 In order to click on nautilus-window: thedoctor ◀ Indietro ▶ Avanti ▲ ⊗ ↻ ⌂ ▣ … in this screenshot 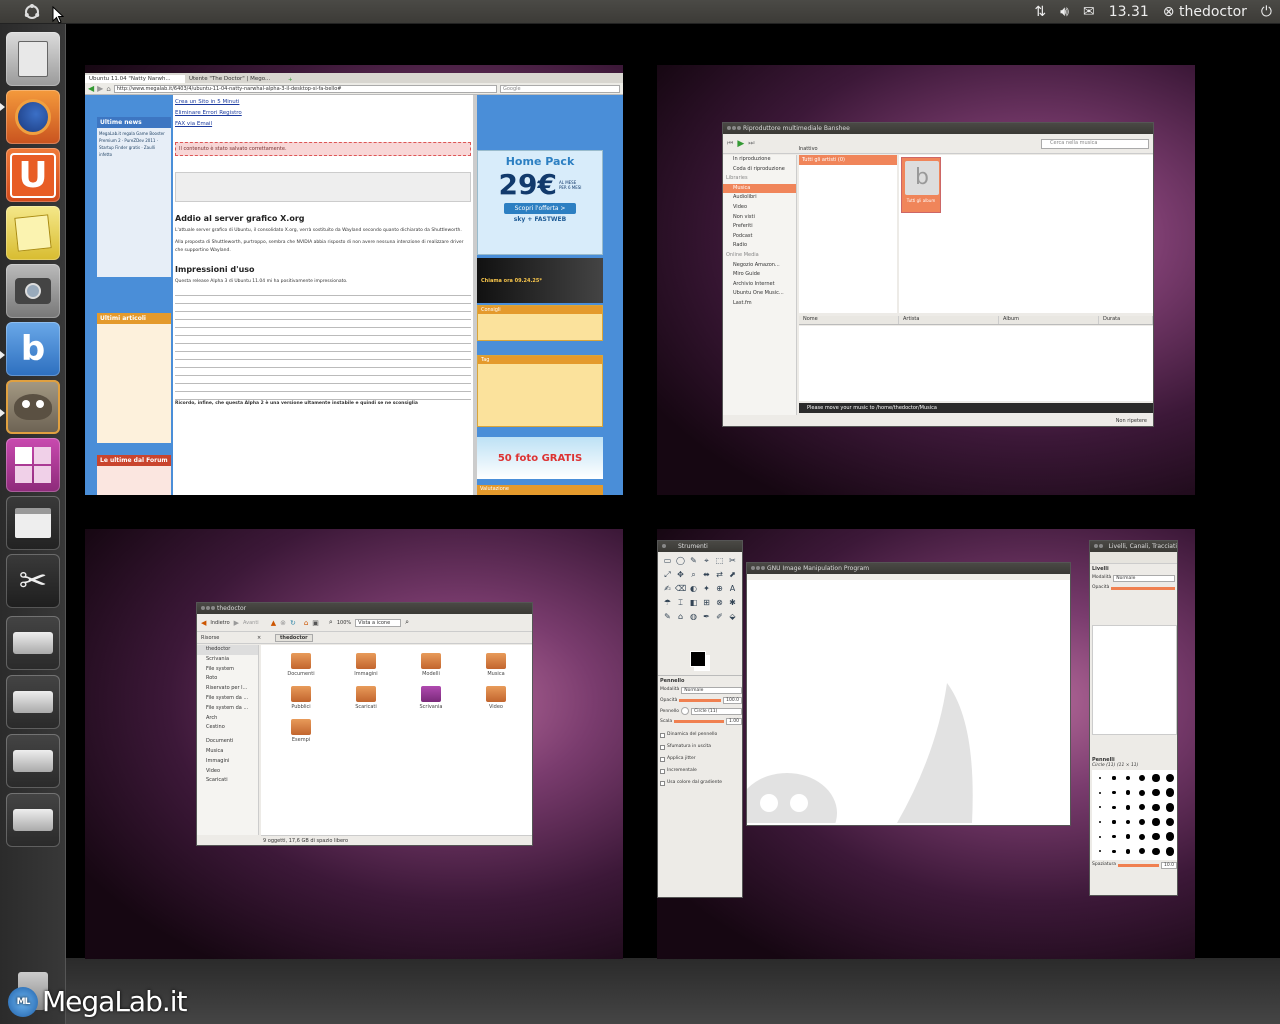, I will do `click(364, 724)`.